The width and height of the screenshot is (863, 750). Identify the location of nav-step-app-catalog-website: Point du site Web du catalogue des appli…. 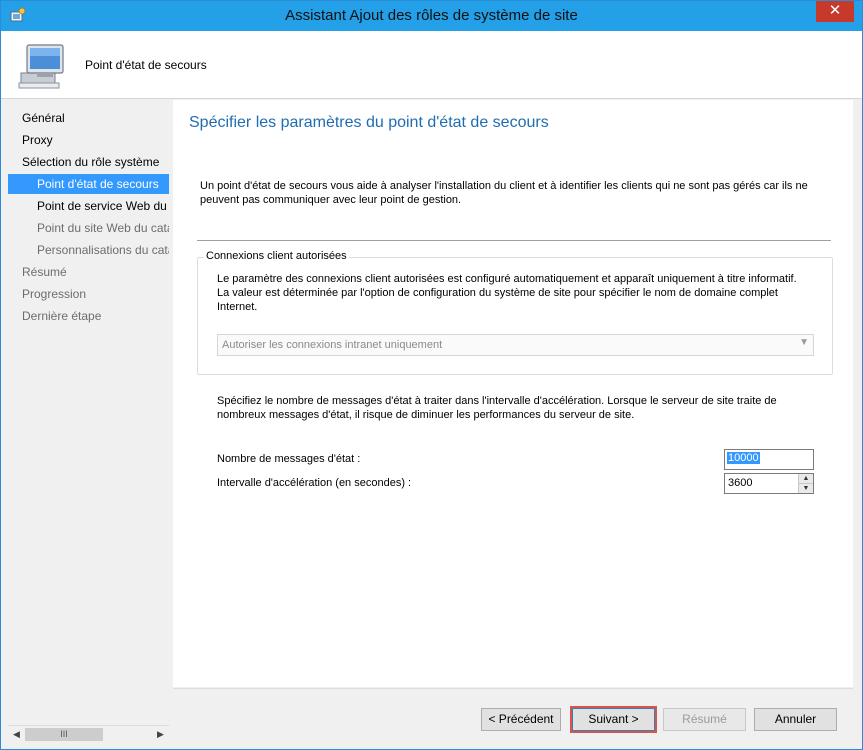
(88, 228).